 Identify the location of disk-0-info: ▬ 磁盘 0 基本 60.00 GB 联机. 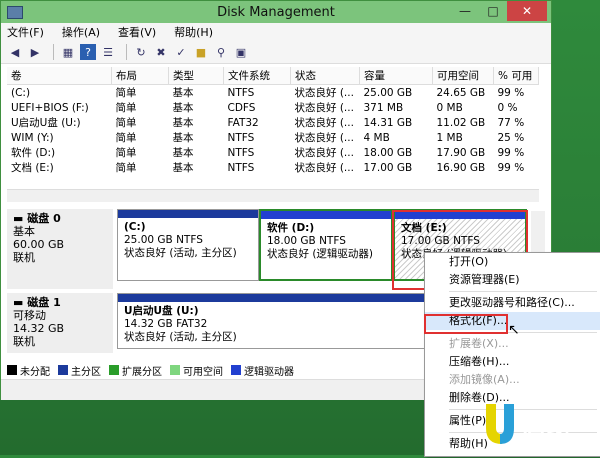
(60, 249).